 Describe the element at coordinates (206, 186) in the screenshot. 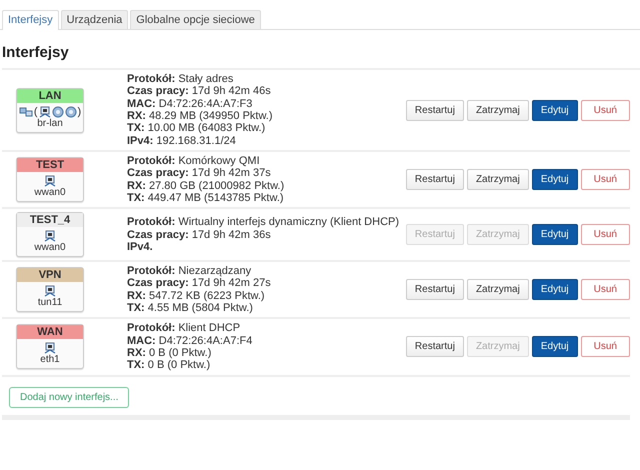

I see `detail-line: RX: 27.80 GB (21000982 Pktw.)` at that location.